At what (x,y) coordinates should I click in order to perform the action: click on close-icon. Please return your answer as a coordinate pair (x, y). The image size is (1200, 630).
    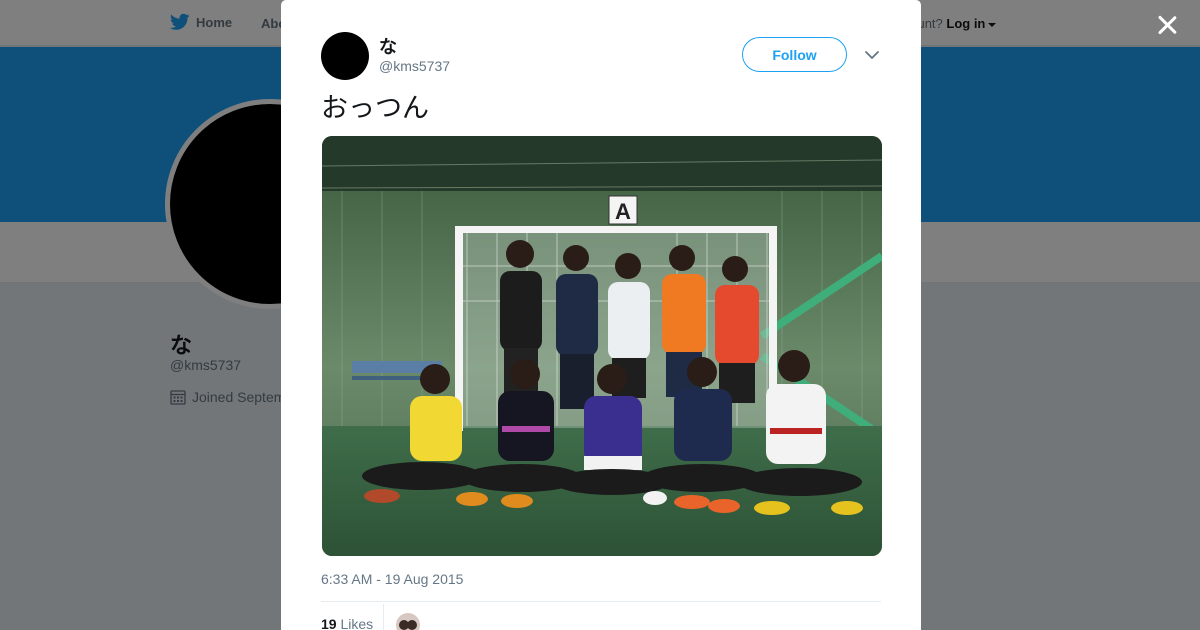
    Looking at the image, I should click on (1167, 25).